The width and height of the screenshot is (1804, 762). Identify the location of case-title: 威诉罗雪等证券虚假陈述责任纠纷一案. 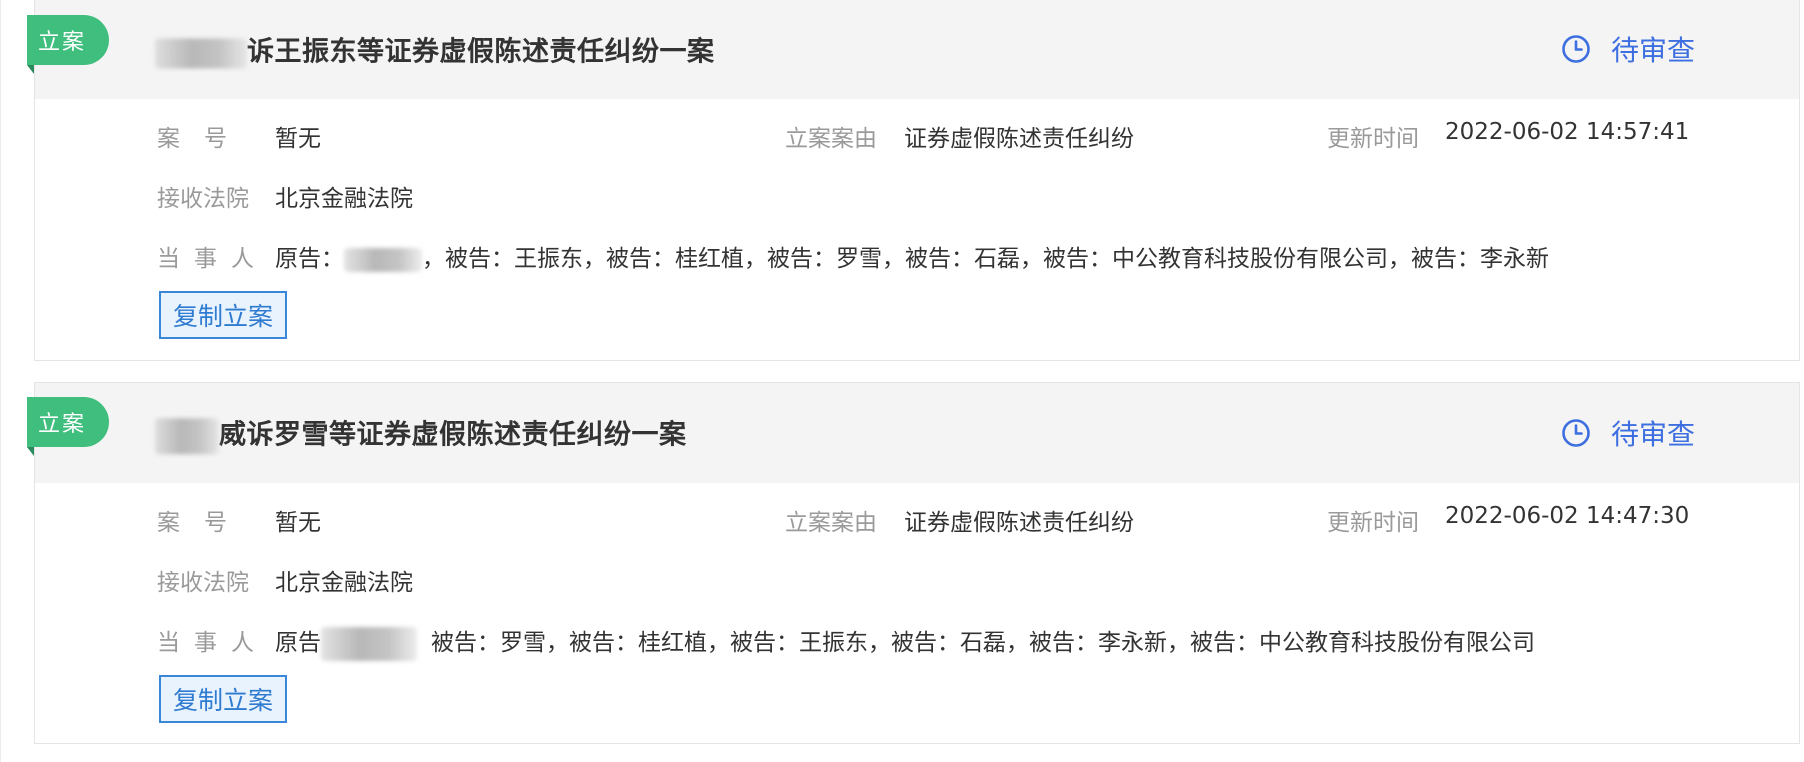
(421, 433).